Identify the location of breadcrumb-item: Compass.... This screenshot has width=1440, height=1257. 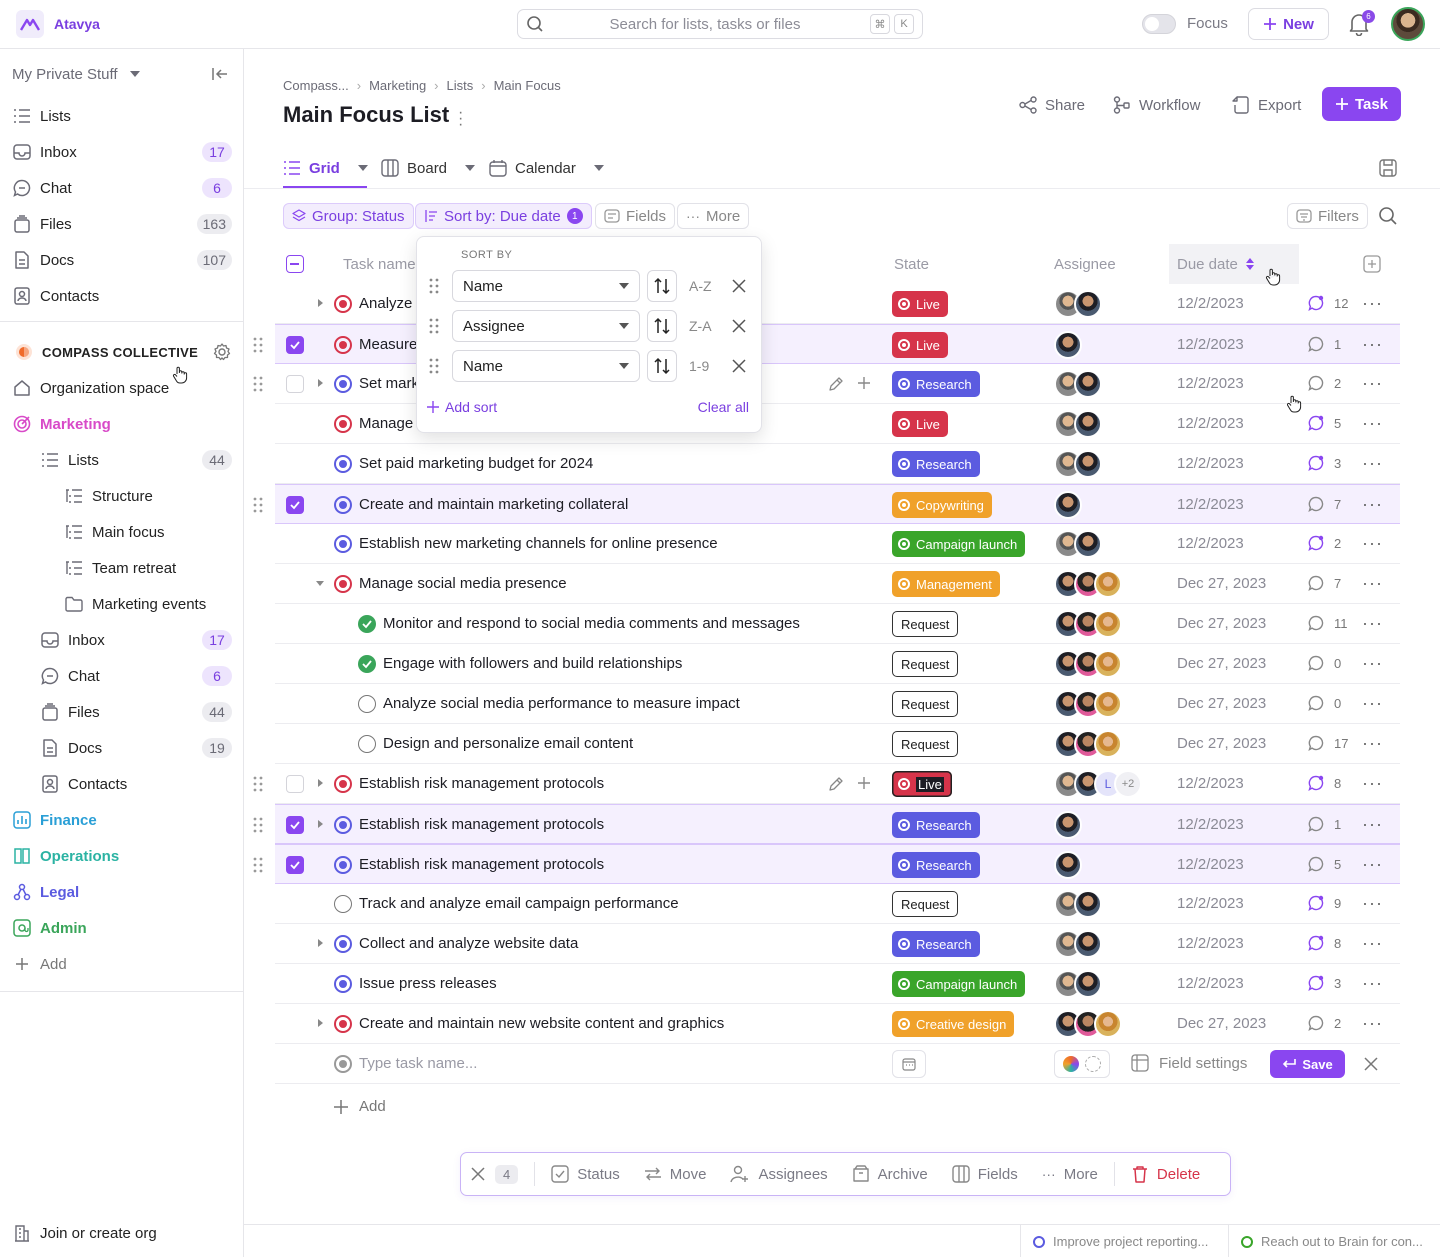
(316, 85).